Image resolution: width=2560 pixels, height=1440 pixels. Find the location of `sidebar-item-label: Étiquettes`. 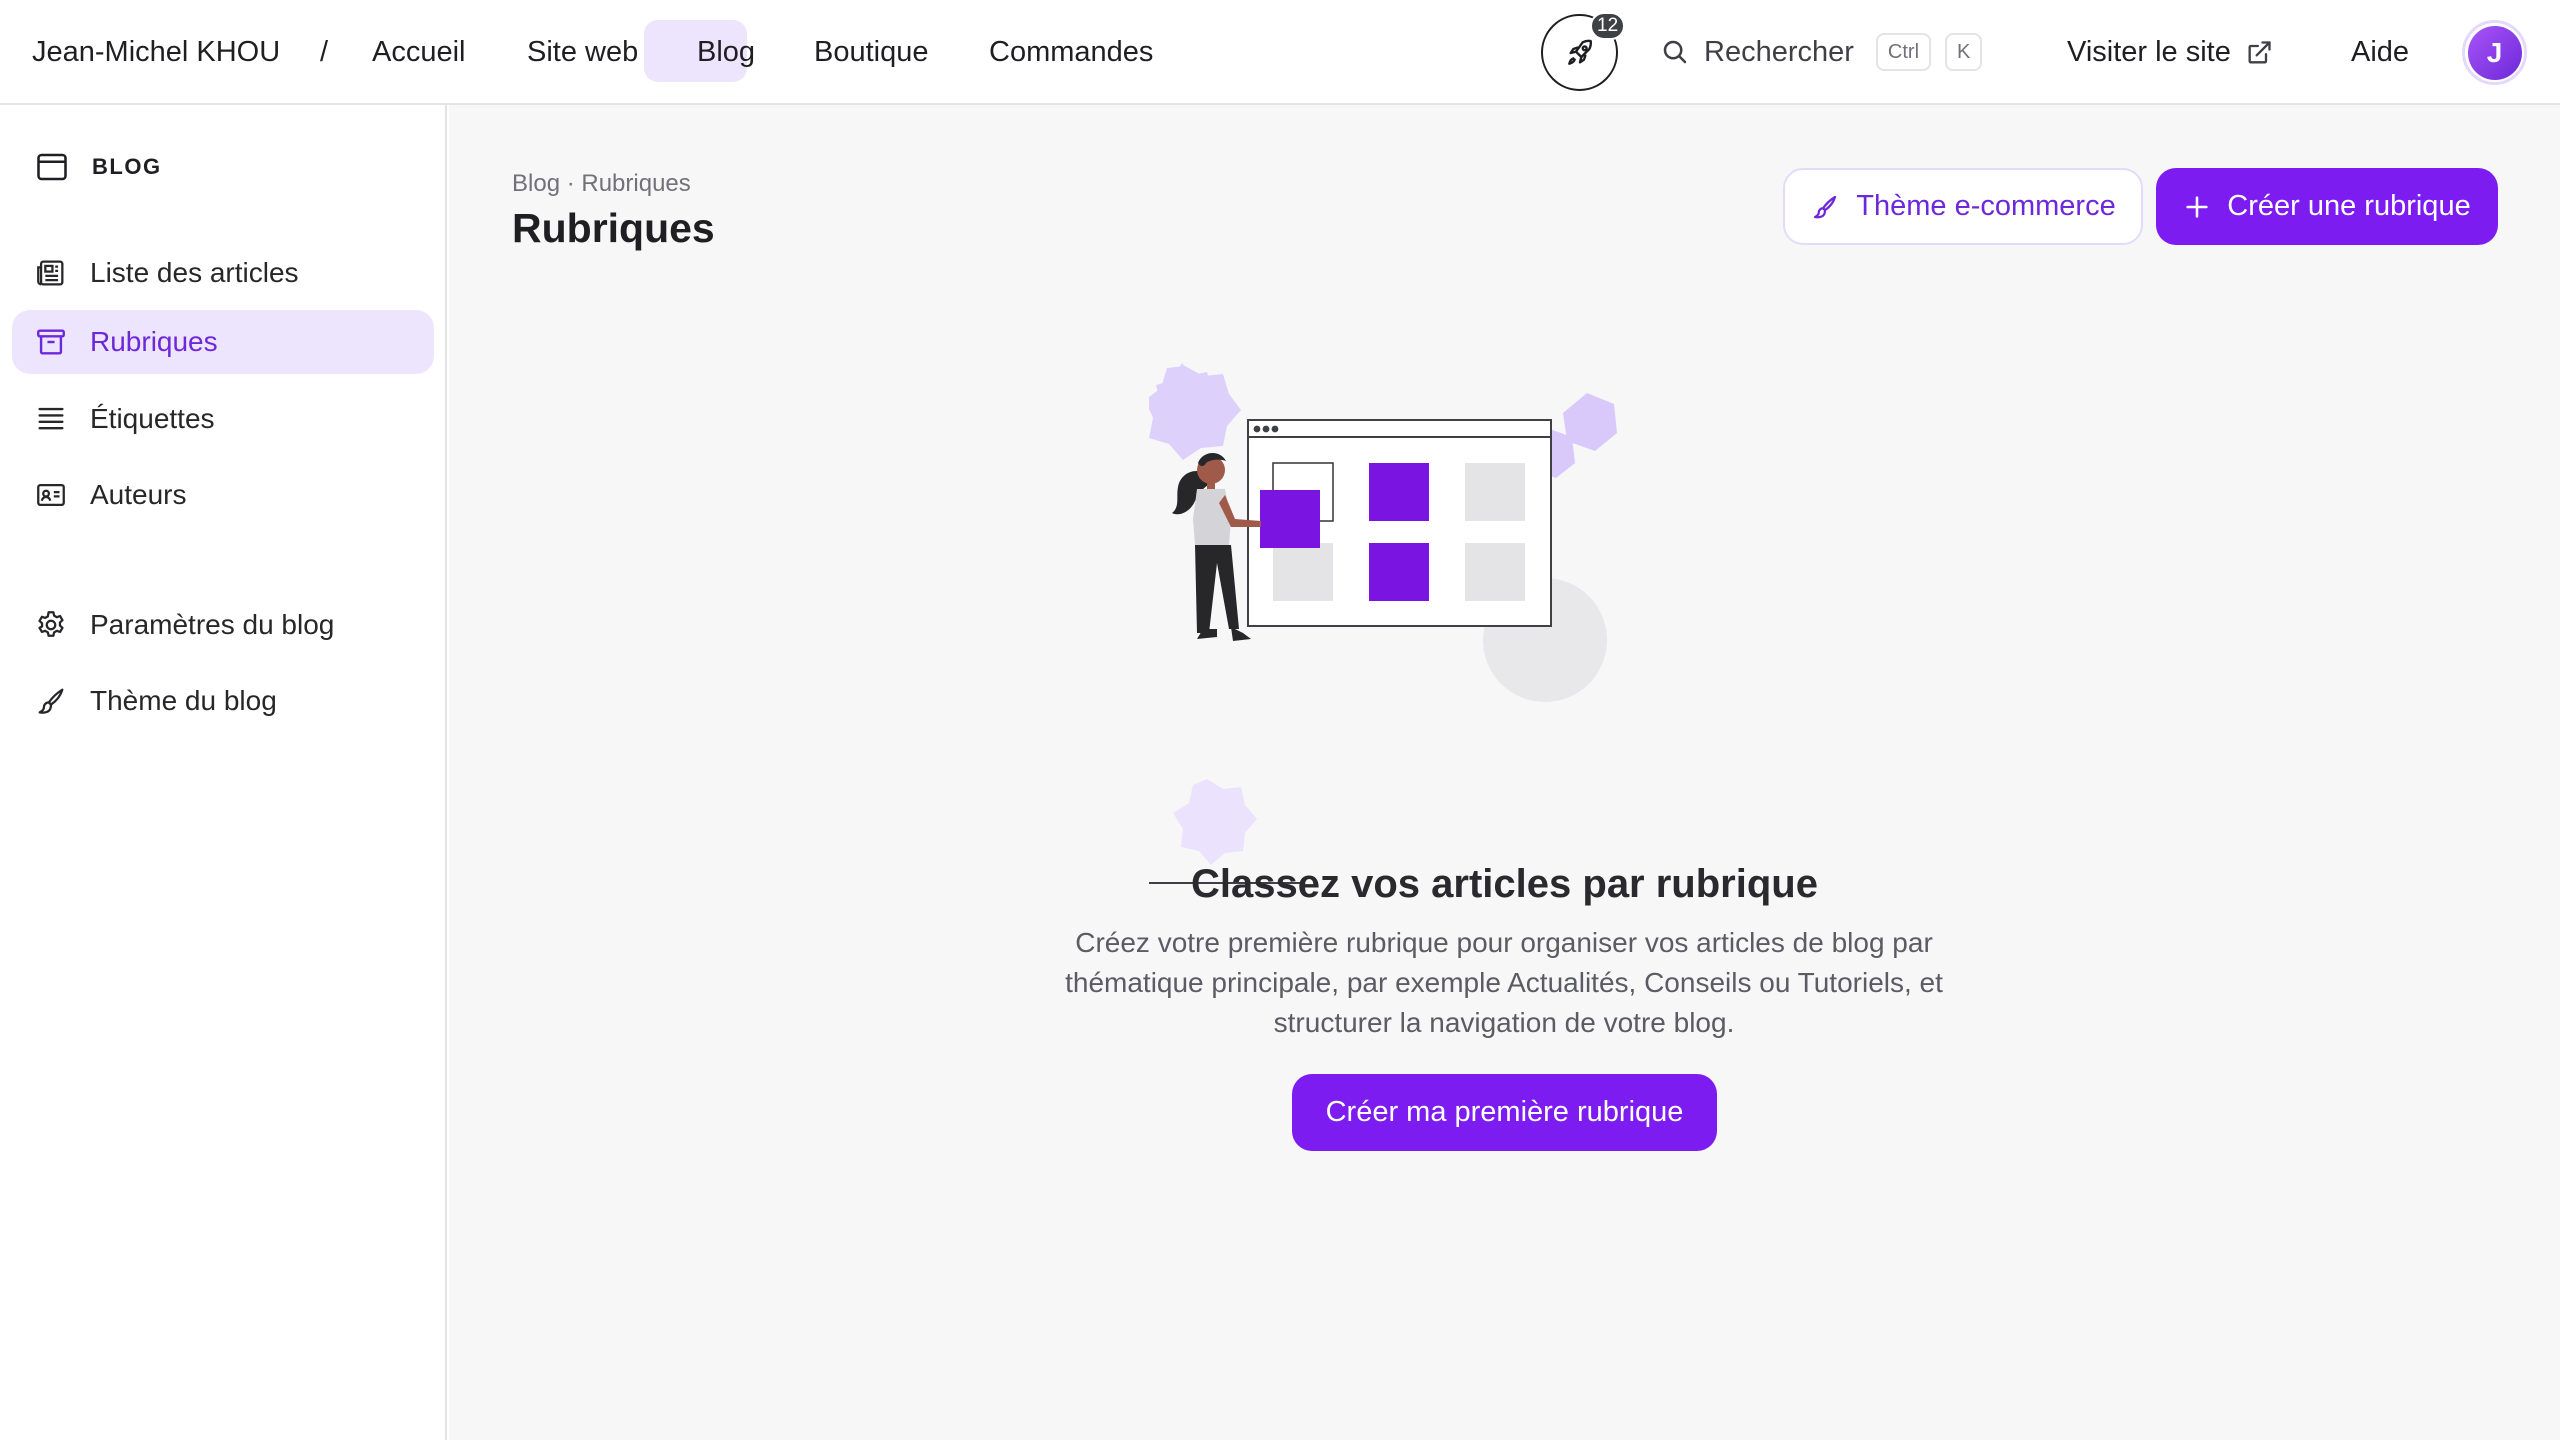

sidebar-item-label: Étiquettes is located at coordinates (152, 418).